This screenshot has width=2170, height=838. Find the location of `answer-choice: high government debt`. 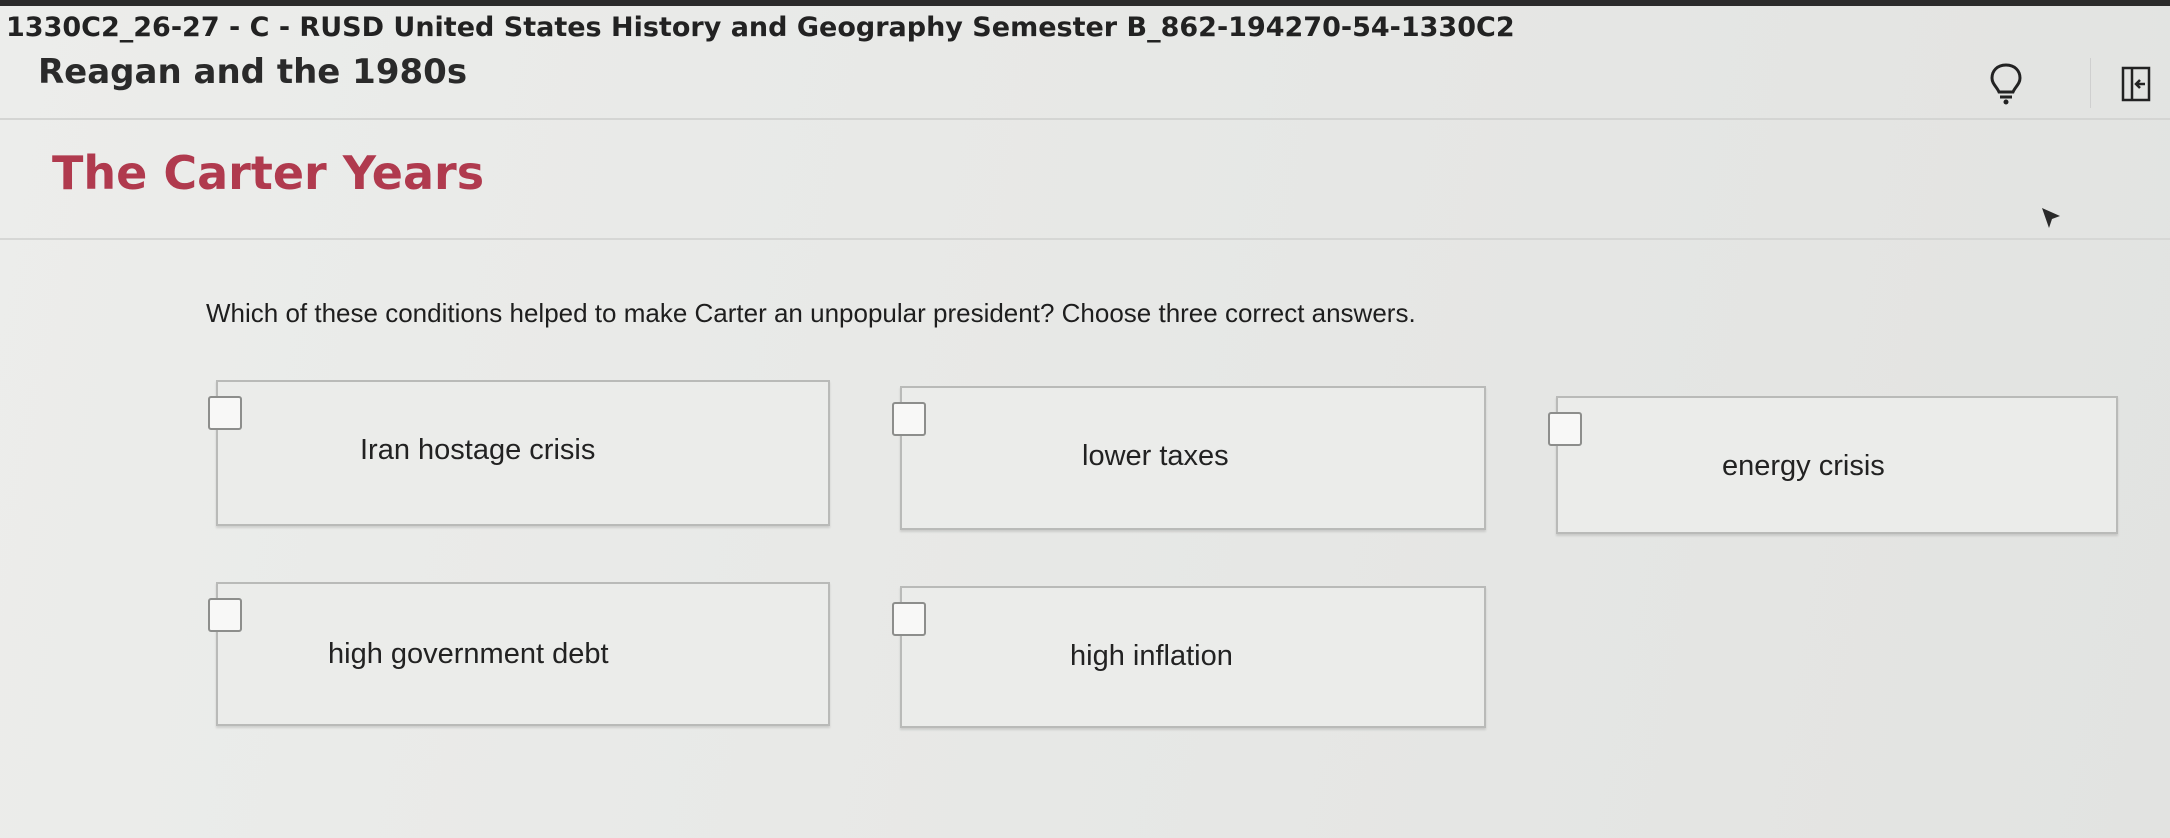

answer-choice: high government debt is located at coordinates (519, 654).